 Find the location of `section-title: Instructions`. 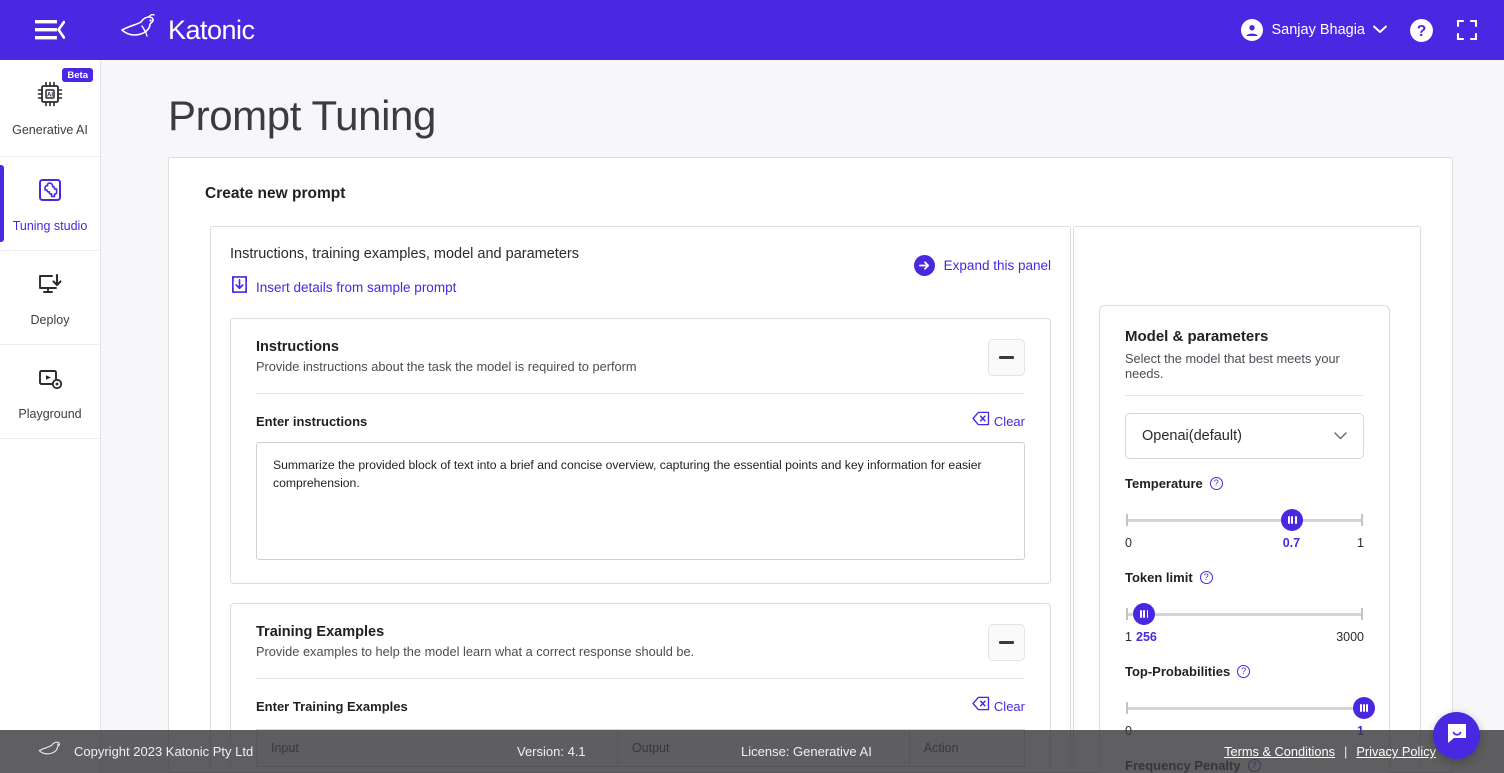

section-title: Instructions is located at coordinates (297, 347).